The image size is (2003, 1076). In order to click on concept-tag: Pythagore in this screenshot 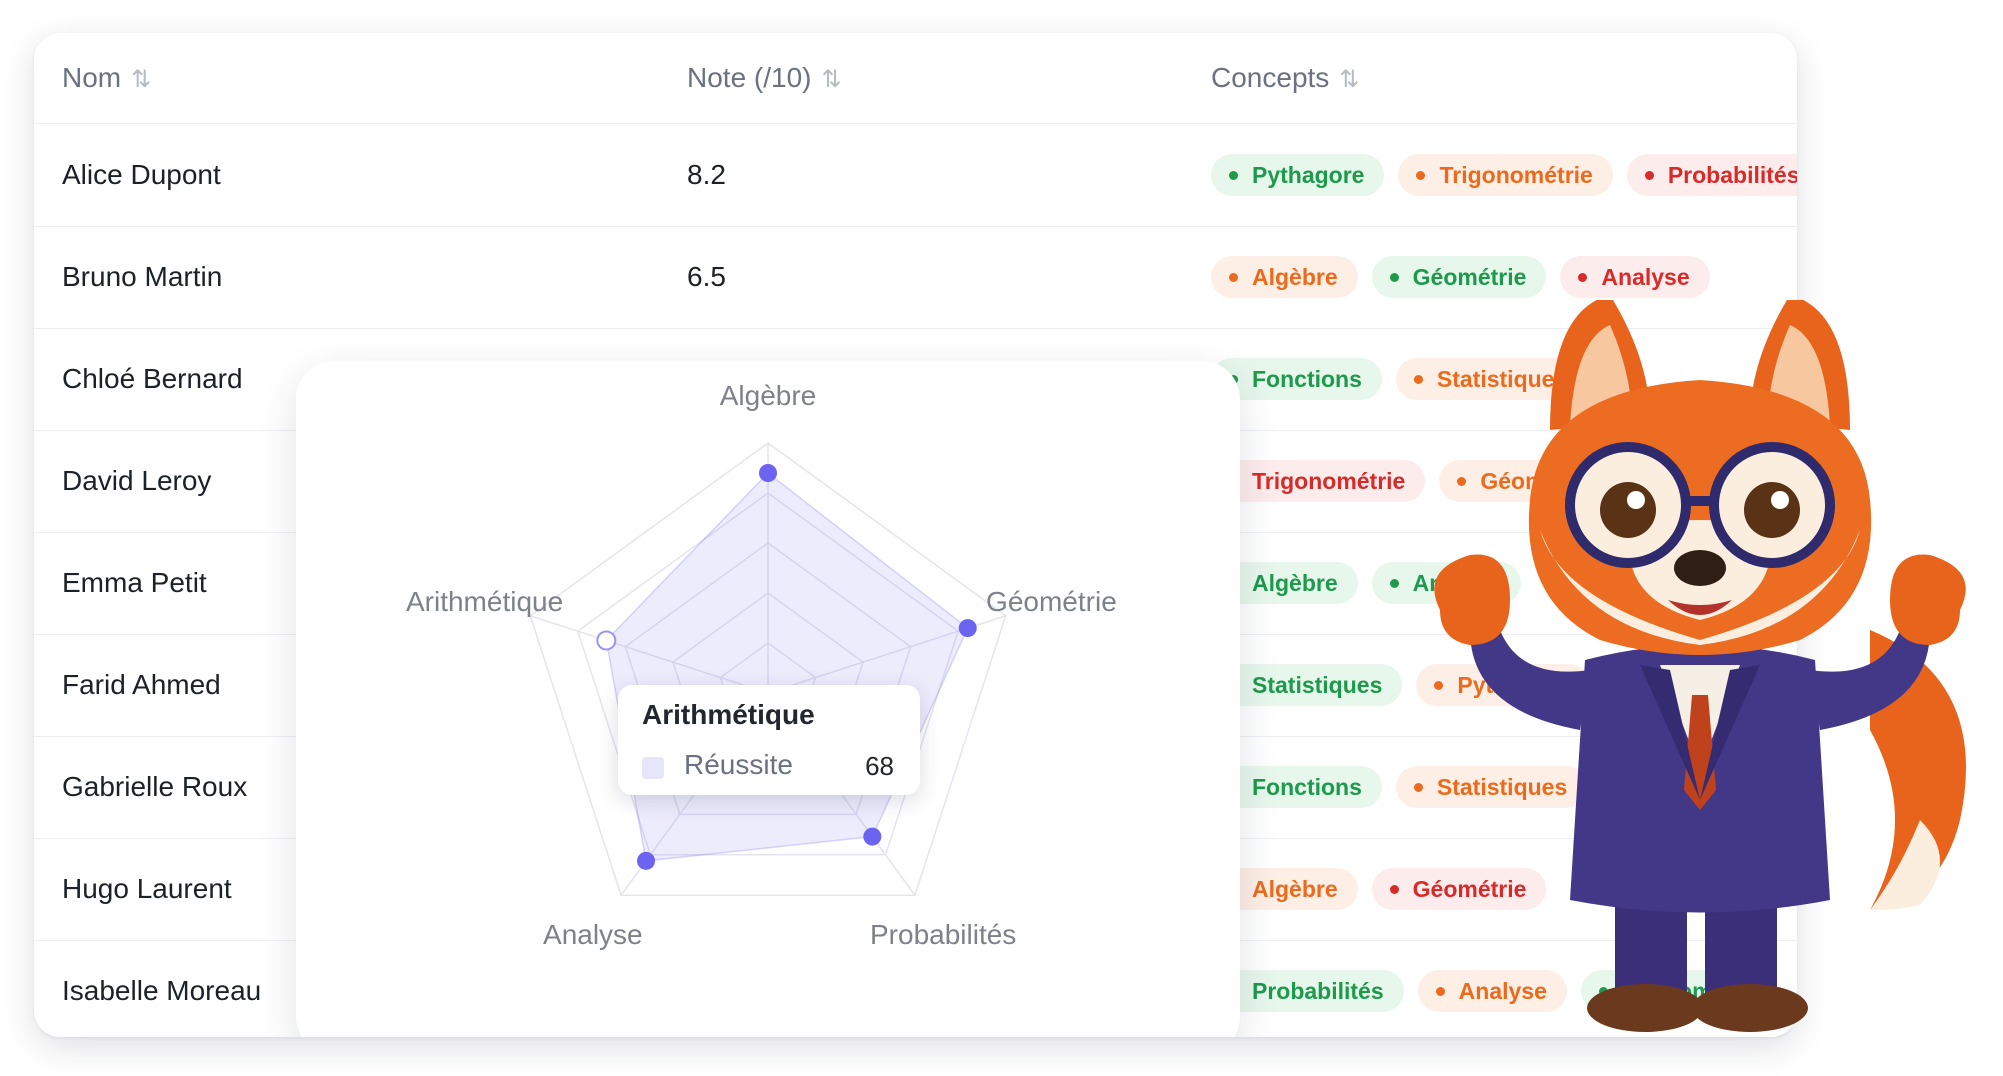, I will do `click(1298, 175)`.